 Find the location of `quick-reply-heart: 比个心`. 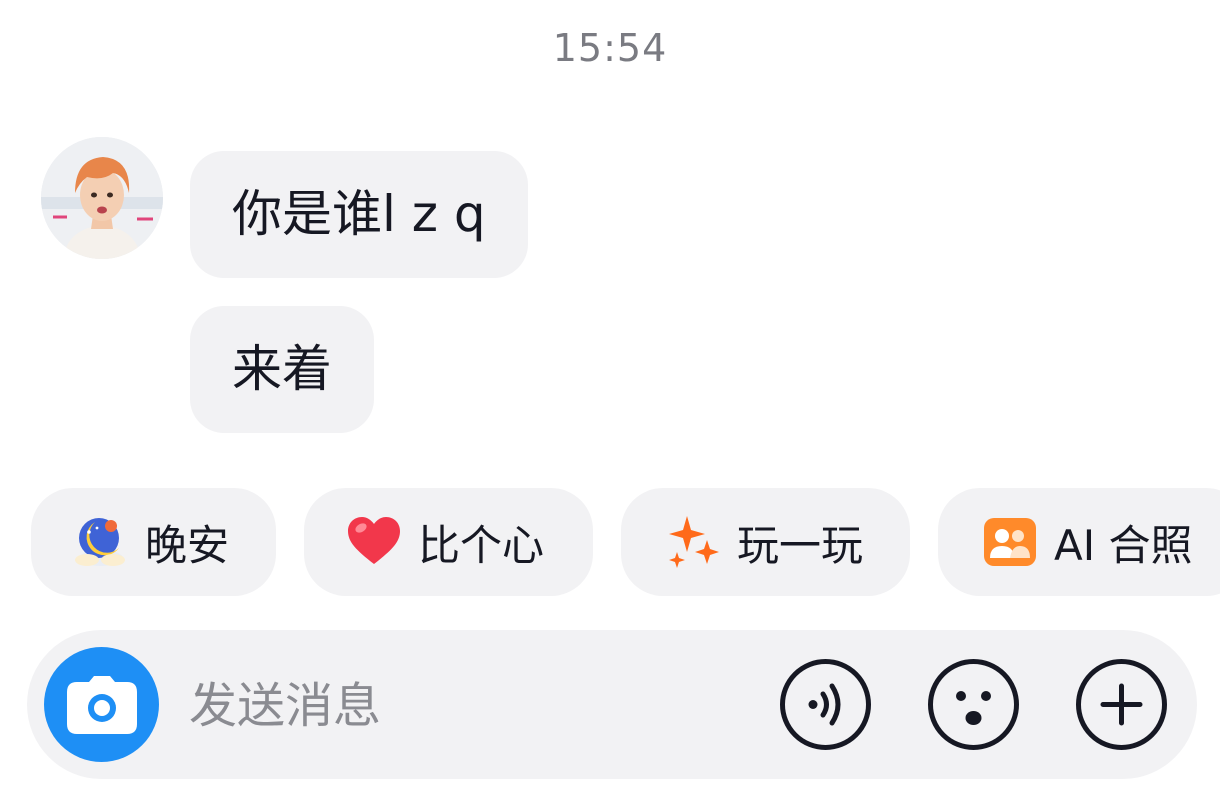

quick-reply-heart: 比个心 is located at coordinates (448, 542).